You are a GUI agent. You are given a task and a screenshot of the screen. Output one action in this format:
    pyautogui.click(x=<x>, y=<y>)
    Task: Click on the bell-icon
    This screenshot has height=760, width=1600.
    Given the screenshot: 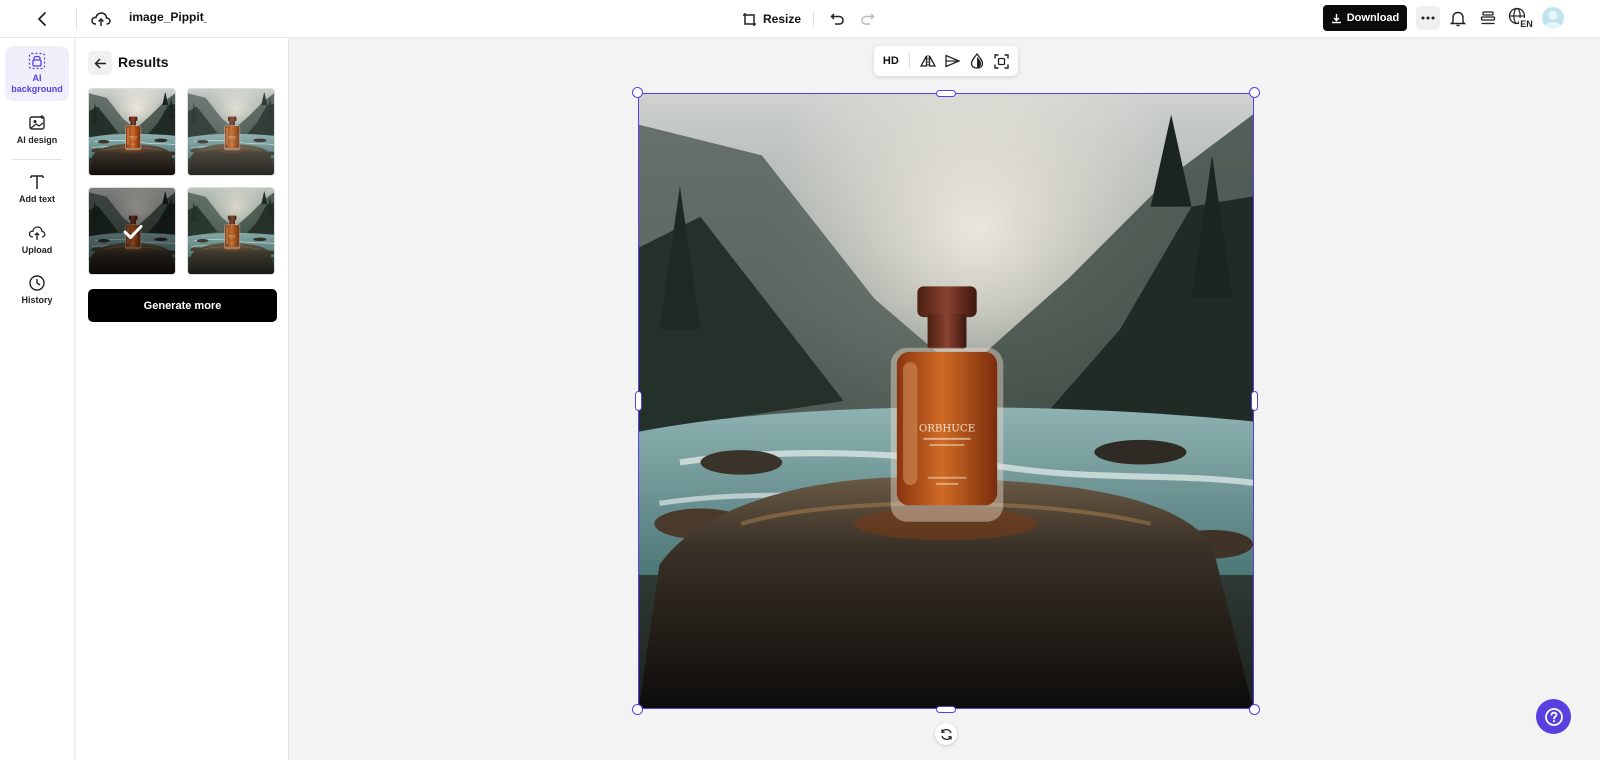 What is the action you would take?
    pyautogui.click(x=1458, y=18)
    